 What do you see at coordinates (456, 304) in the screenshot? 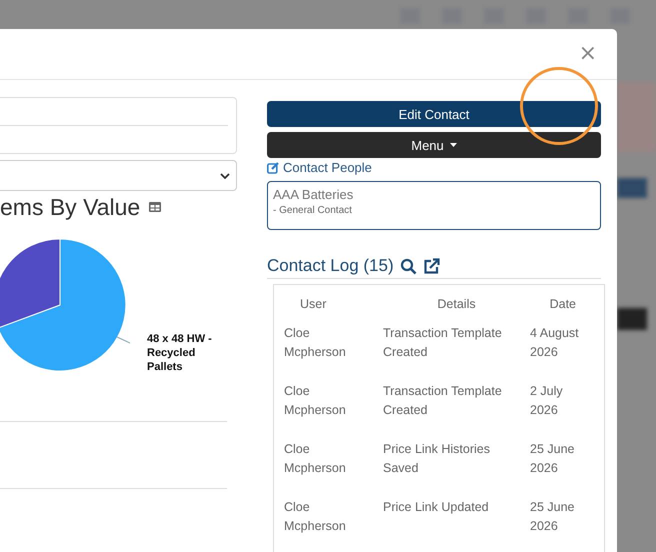
I see `column-header: Details` at bounding box center [456, 304].